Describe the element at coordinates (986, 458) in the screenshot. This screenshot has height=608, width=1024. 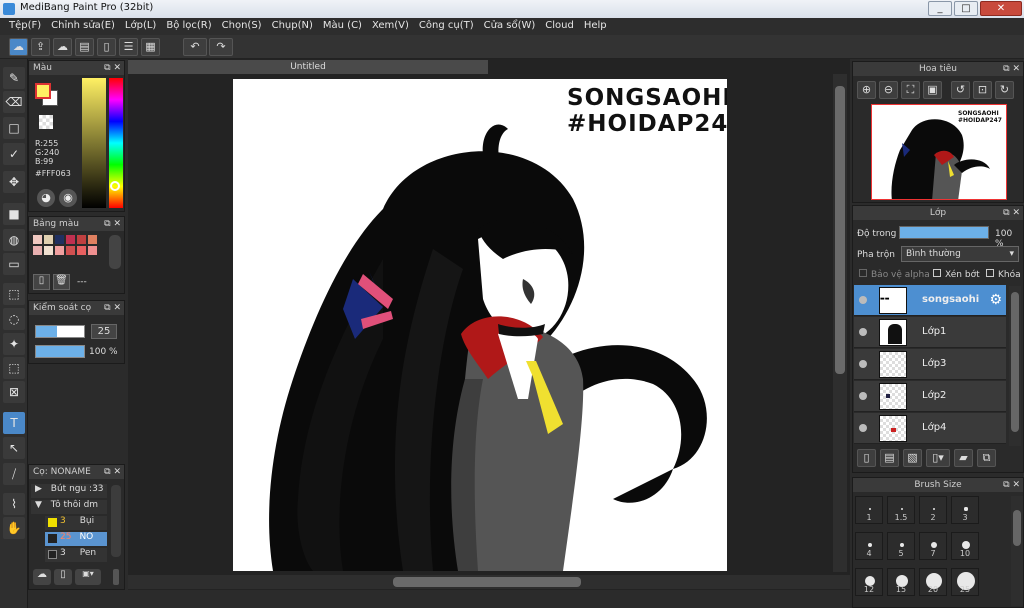
I see `duplicate-layer-icon: ⧉` at that location.